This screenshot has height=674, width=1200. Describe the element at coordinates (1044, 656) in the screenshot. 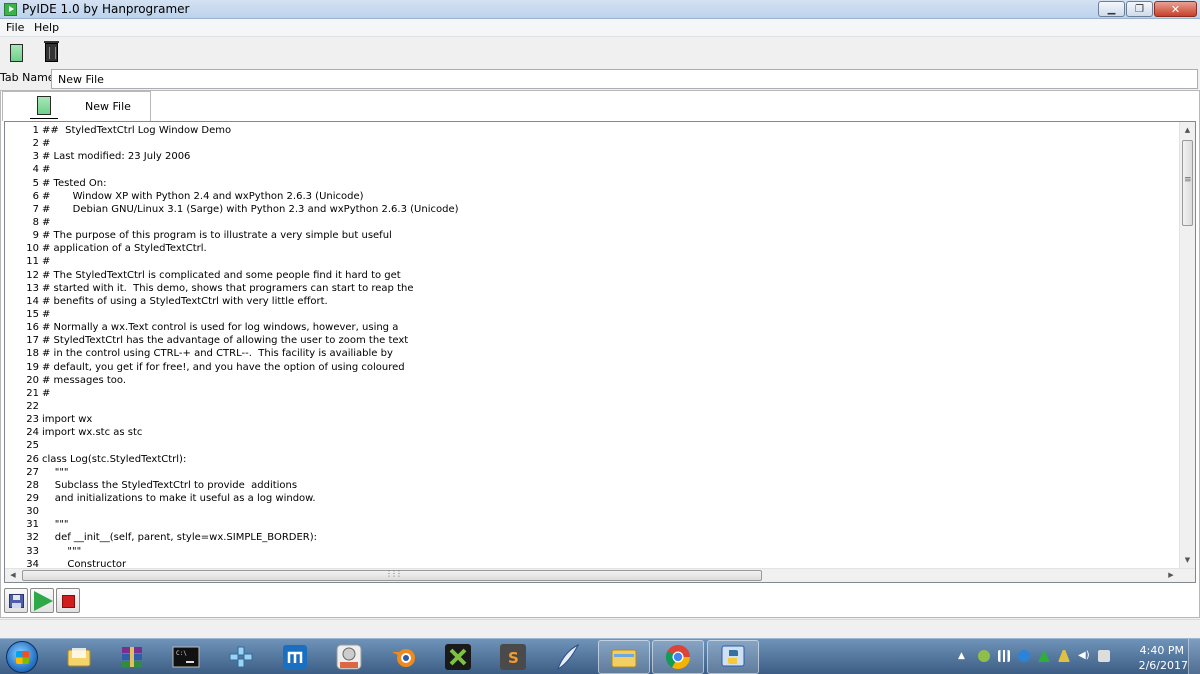

I see `tray-green-icon` at that location.